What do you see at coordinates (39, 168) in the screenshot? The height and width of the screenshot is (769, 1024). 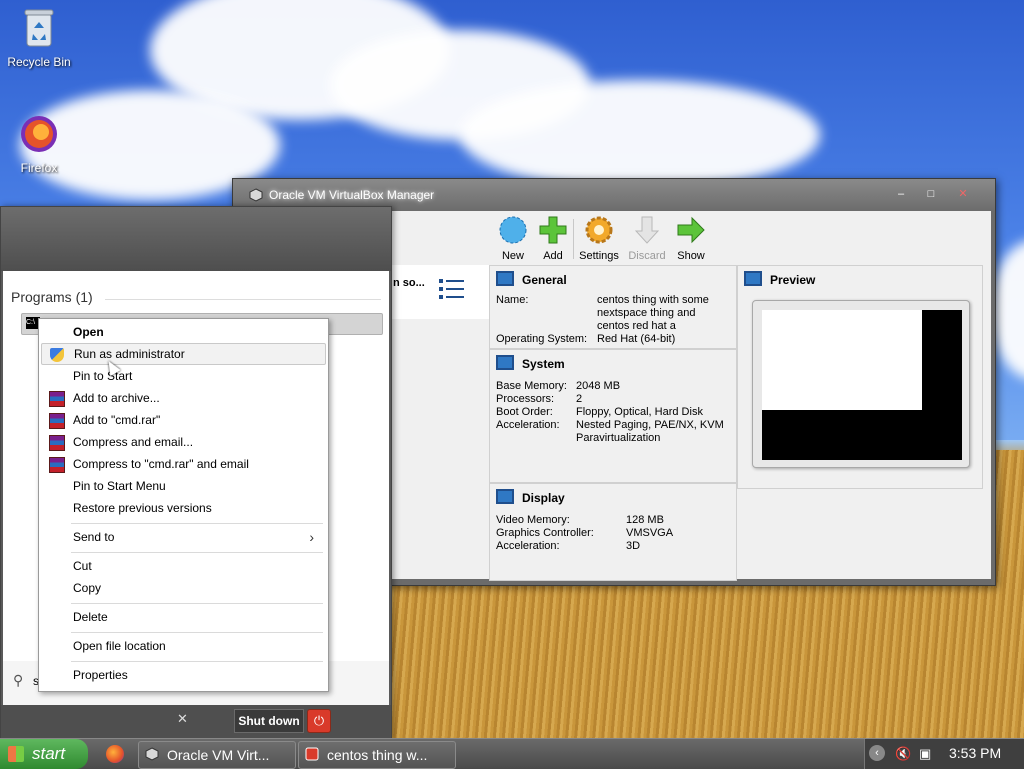 I see `desktop-icon-label: Firefox` at bounding box center [39, 168].